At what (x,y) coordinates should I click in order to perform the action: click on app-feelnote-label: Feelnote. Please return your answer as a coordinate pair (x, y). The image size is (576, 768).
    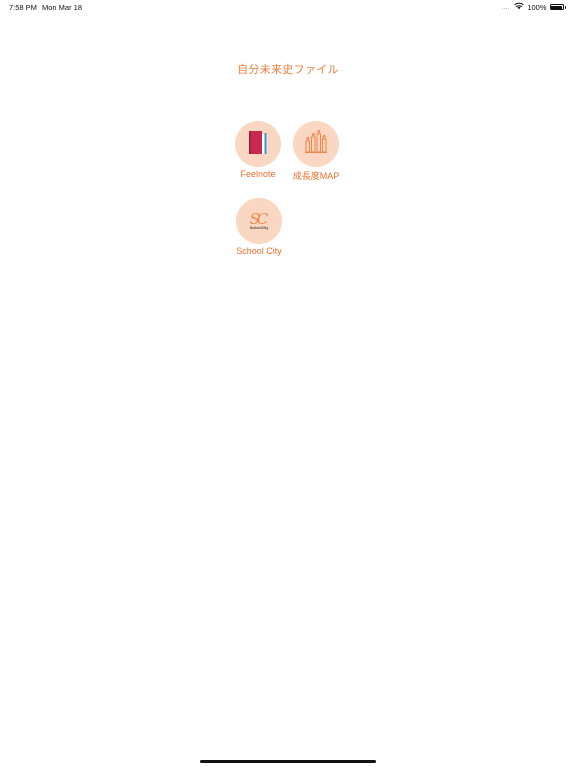
    Looking at the image, I should click on (258, 174).